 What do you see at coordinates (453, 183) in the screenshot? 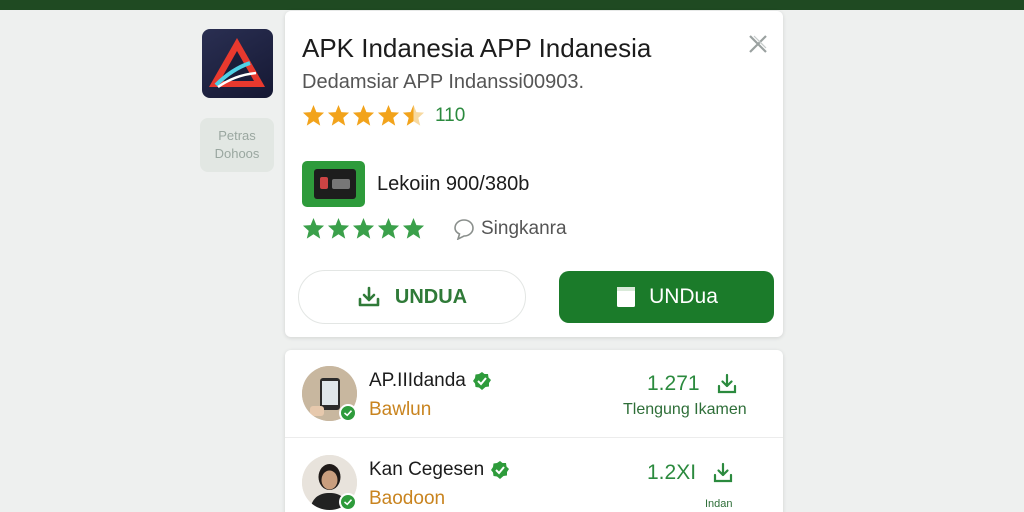
I see `related-app-label: Lekoiin 900/380b` at bounding box center [453, 183].